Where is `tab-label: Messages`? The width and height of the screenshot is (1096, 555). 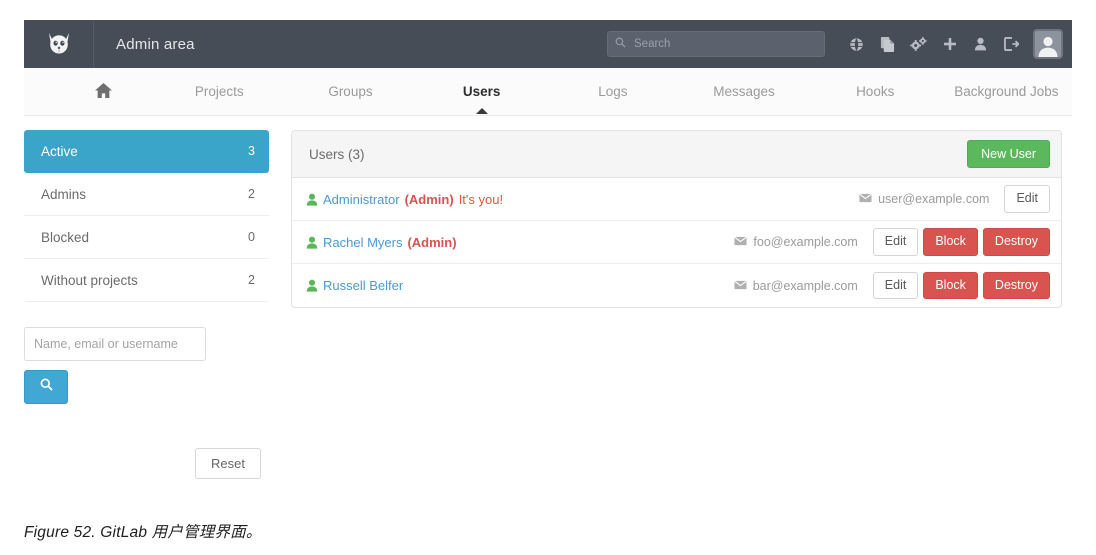
tab-label: Messages is located at coordinates (744, 91).